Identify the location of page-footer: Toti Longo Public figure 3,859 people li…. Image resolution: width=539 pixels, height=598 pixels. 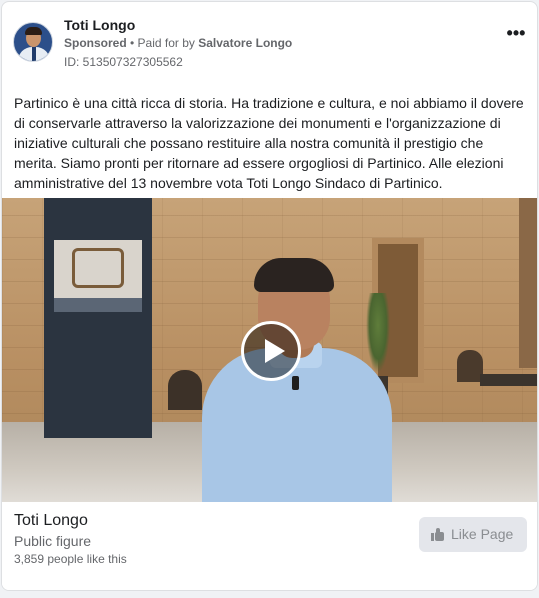
(269, 546).